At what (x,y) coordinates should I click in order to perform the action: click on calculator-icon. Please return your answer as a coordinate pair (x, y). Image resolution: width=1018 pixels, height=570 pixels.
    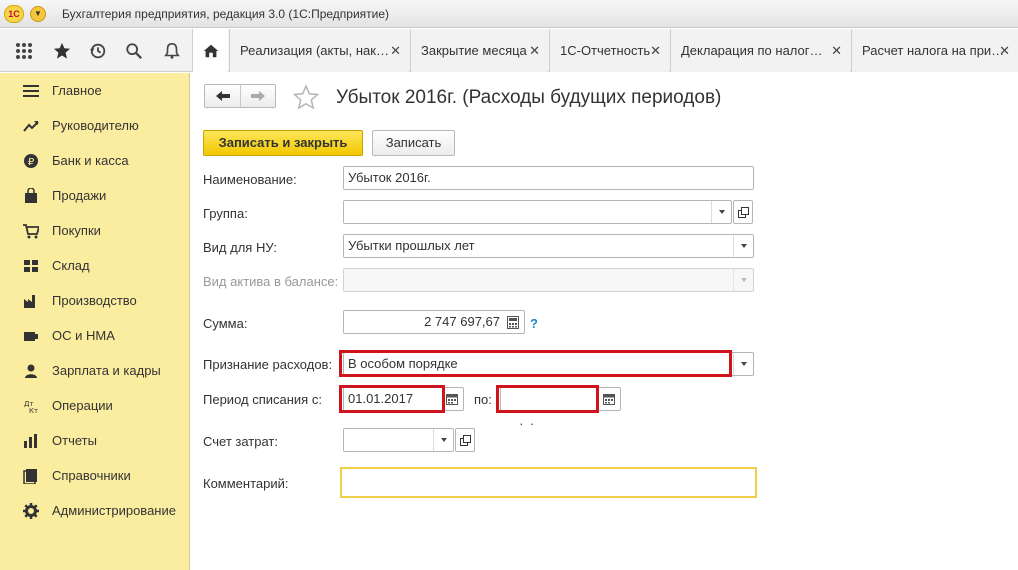
    Looking at the image, I should click on (513, 322).